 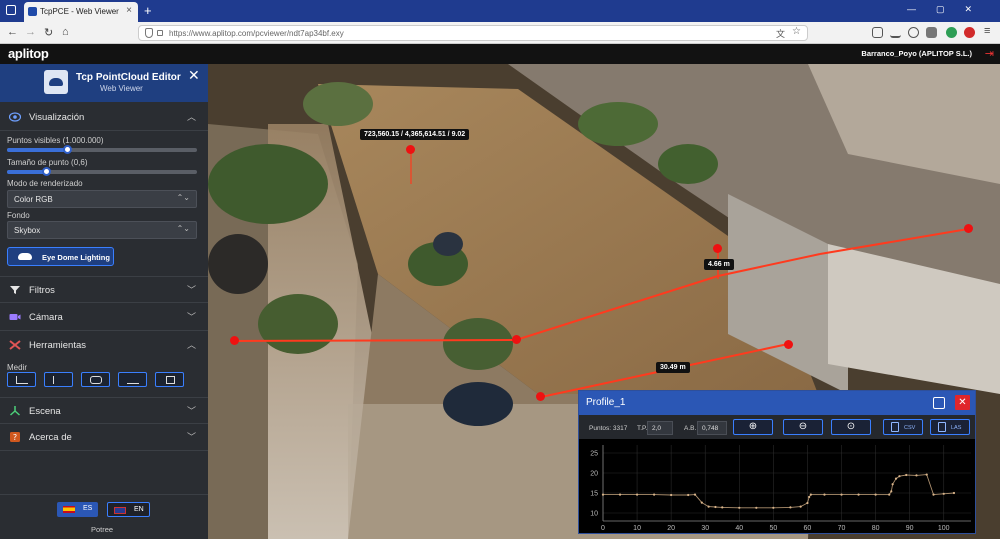 I want to click on profile-chart: 0 10 20 30 40 50 60 70 80 90 10010152025, so click(x=777, y=486).